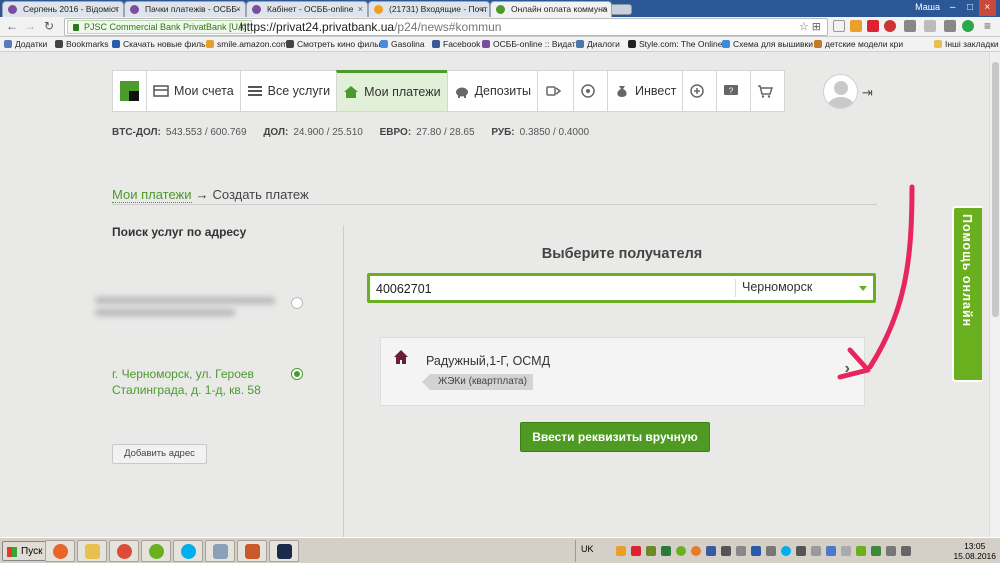  I want to click on browser-tab: Кабінет - ОСББ-online ×, so click(307, 9).